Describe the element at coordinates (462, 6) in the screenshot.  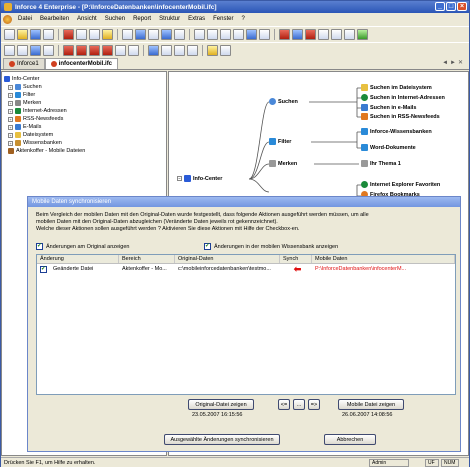
I see `close-button: ×` at that location.